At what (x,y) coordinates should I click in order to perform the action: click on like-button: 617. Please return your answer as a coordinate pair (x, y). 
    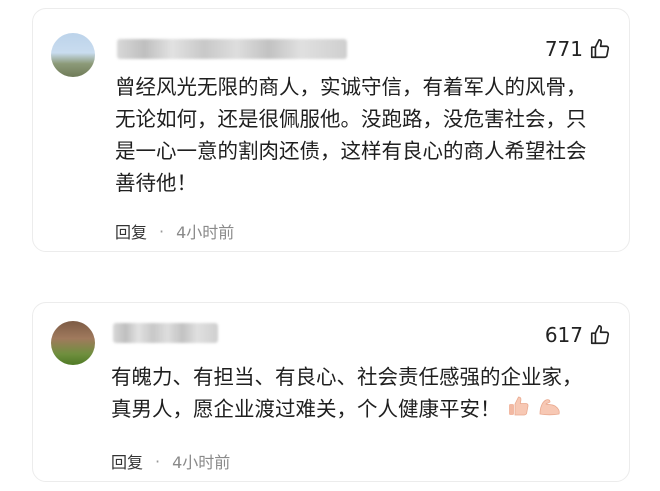
    Looking at the image, I should click on (578, 335).